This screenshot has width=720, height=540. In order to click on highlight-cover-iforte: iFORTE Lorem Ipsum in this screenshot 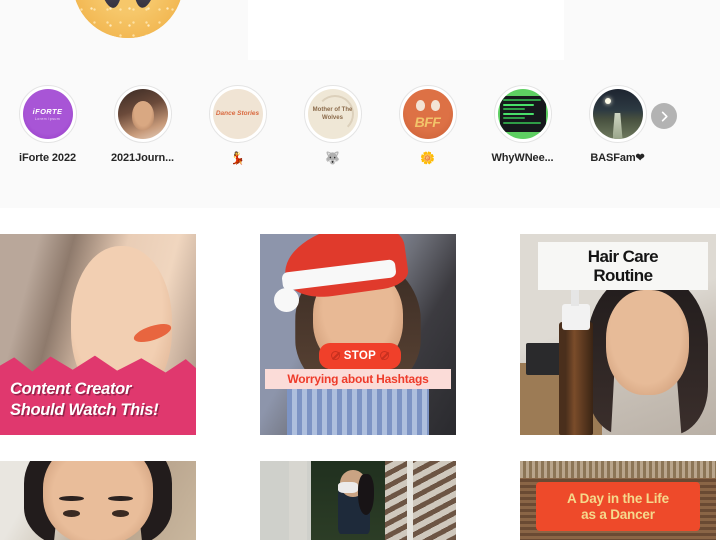, I will do `click(47, 114)`.